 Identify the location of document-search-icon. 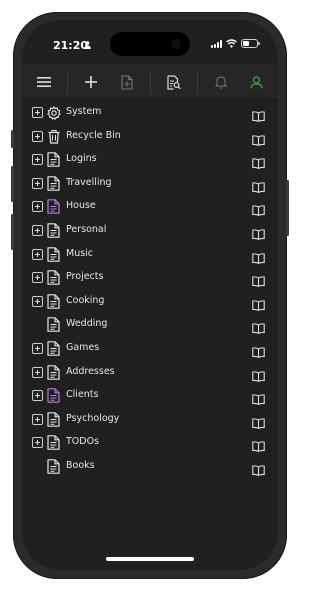
(174, 82).